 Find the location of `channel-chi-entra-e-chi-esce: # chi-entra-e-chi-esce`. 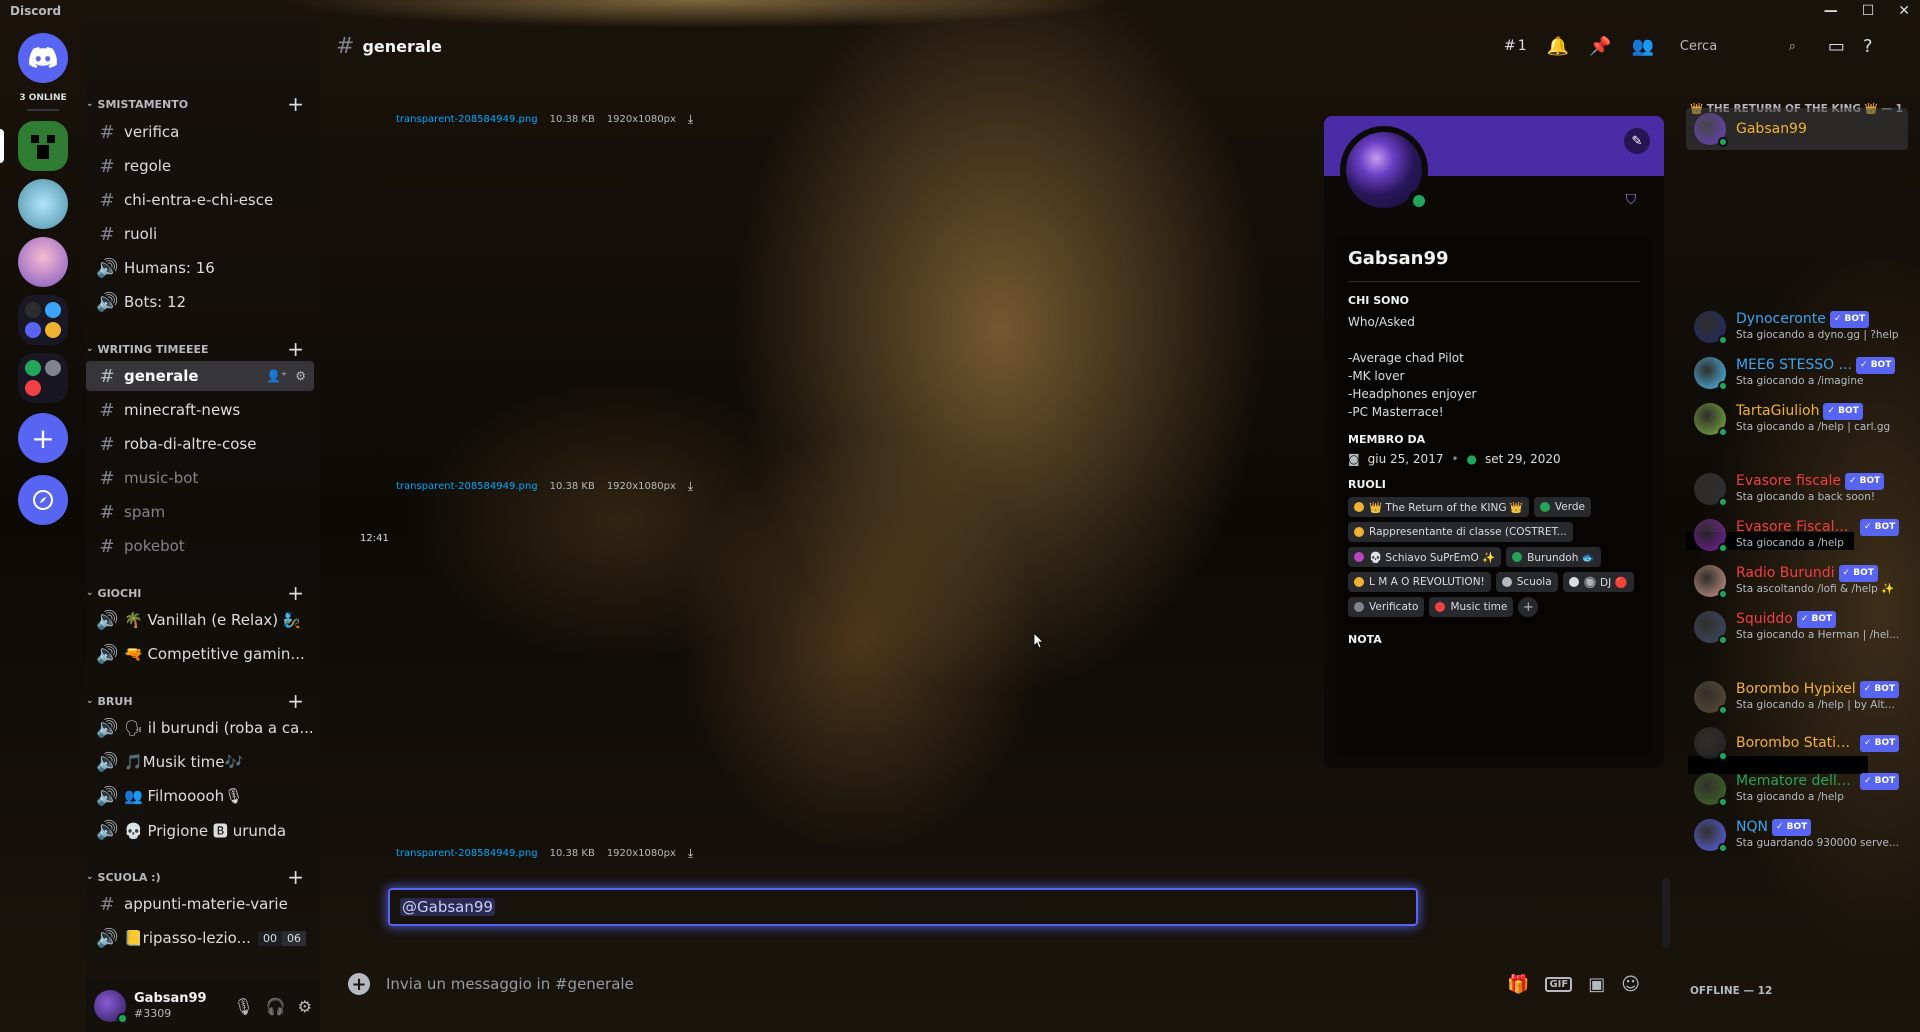

channel-chi-entra-e-chi-esce: # chi-entra-e-chi-esce is located at coordinates (200, 200).